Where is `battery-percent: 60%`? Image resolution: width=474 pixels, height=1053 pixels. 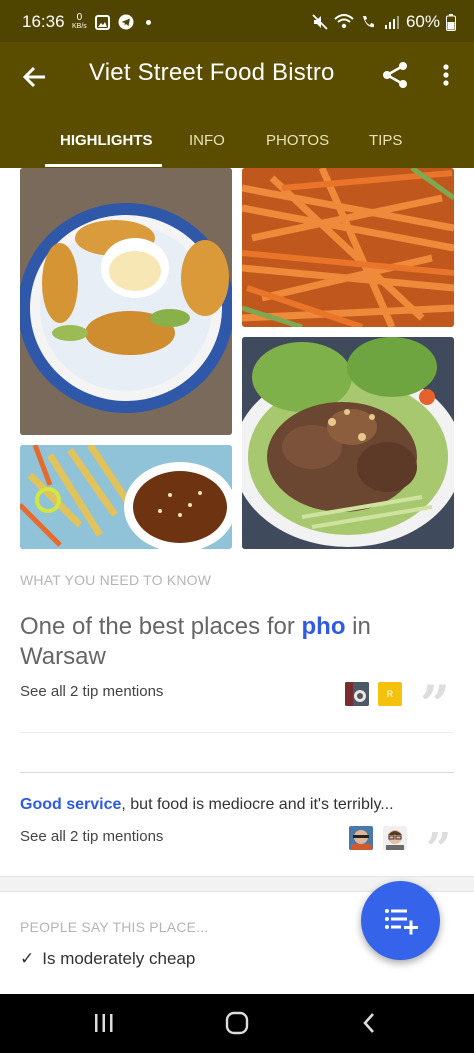
battery-percent: 60% is located at coordinates (422, 21).